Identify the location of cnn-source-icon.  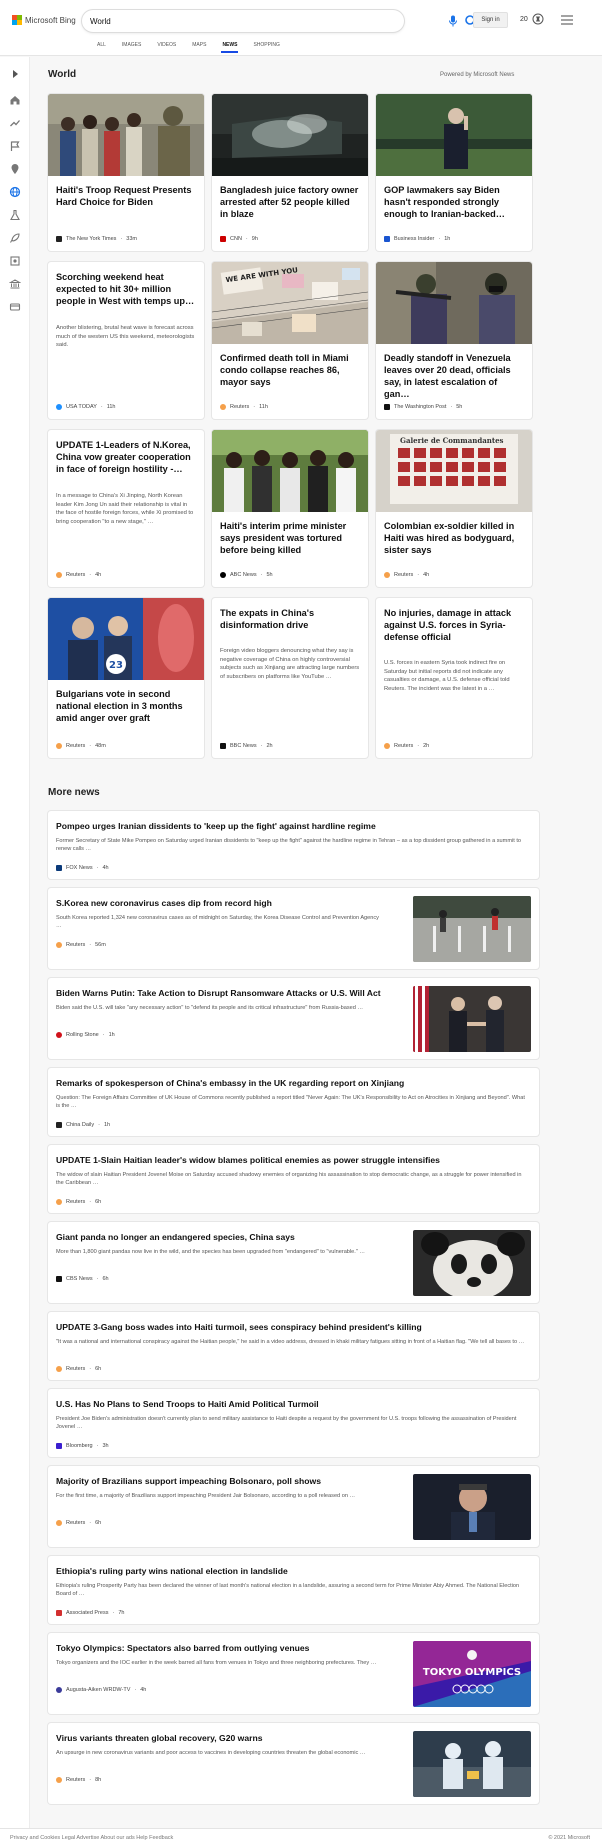
(223, 239).